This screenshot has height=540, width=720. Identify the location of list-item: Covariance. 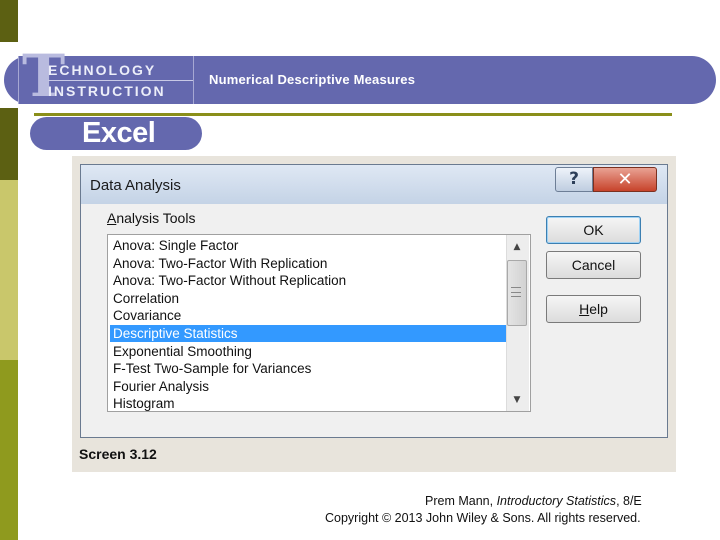
(308, 315).